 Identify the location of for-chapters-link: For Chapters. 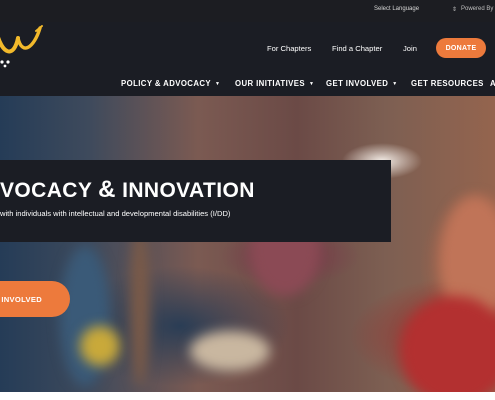
(289, 48).